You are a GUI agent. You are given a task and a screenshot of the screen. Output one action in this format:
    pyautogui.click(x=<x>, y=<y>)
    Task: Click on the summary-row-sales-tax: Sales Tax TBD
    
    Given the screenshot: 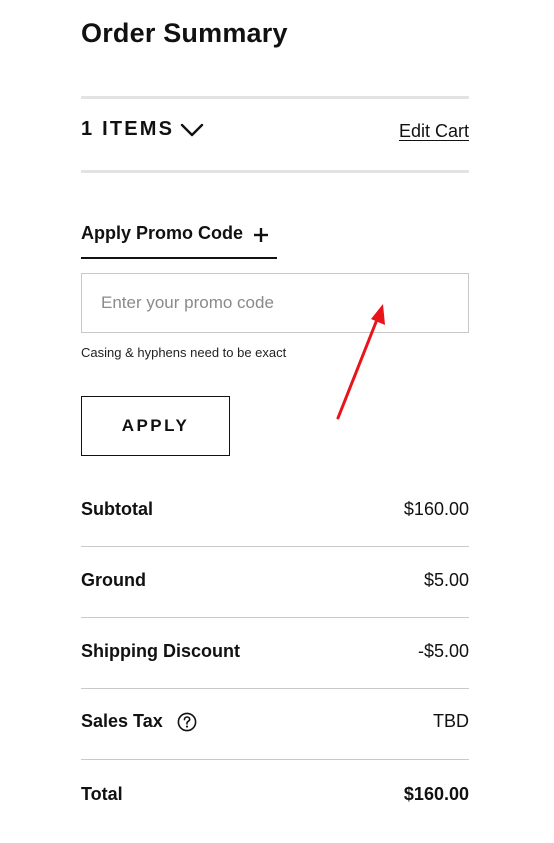 What is the action you would take?
    pyautogui.click(x=275, y=726)
    